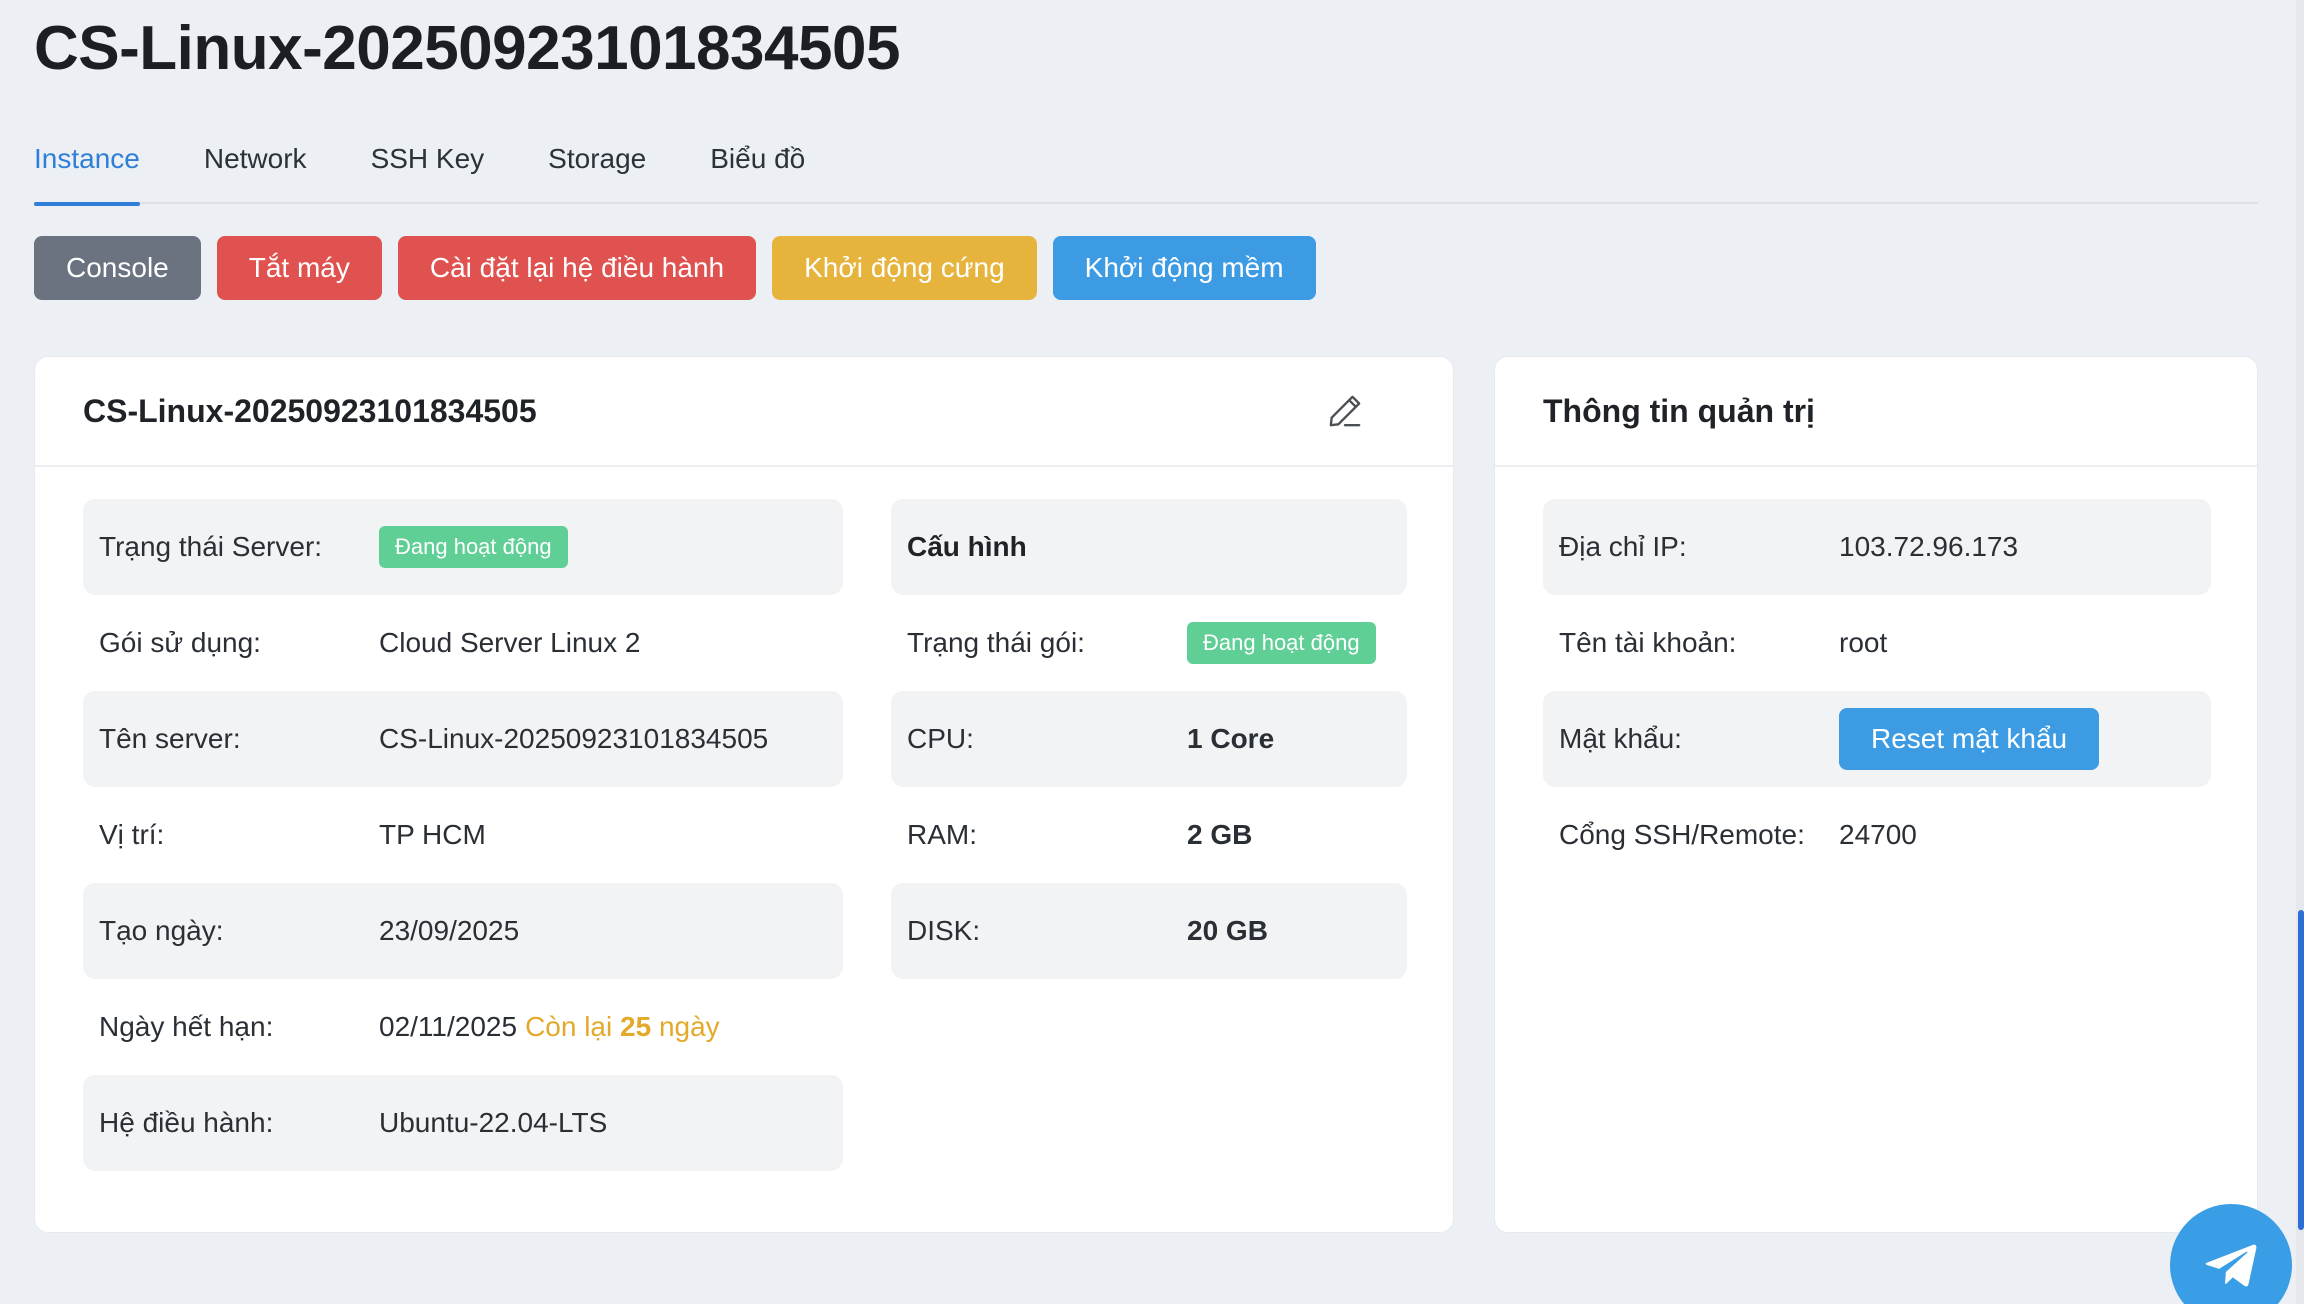  Describe the element at coordinates (904, 268) in the screenshot. I see `hard-reboot-button: Khởi động cứng` at that location.